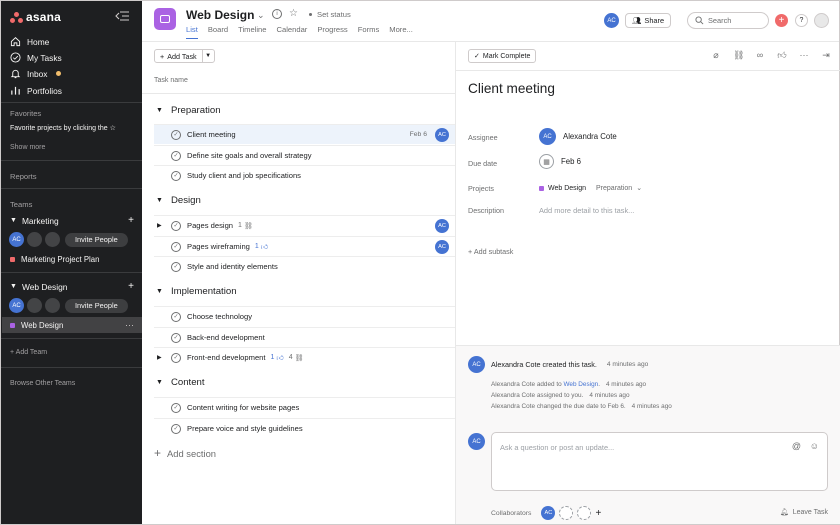 The image size is (840, 525). Describe the element at coordinates (304, 266) in the screenshot. I see `task-row: ✓ Style and identity elements` at that location.